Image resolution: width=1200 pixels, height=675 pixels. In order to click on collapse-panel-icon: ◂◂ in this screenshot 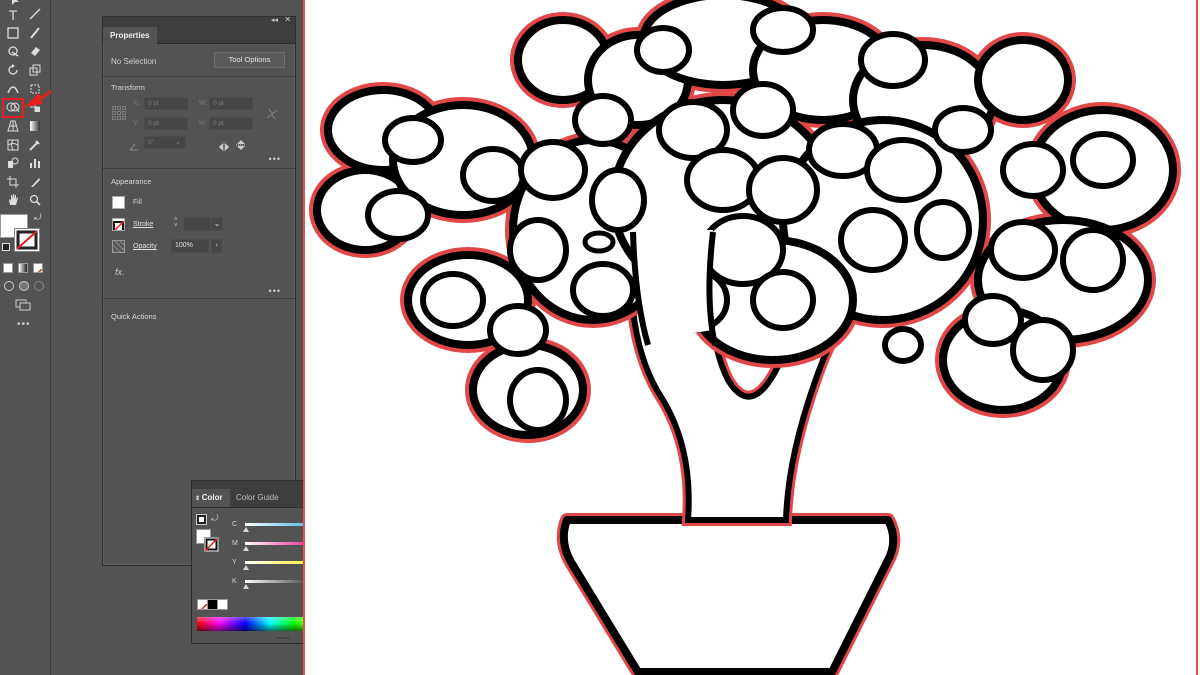, I will do `click(274, 20)`.